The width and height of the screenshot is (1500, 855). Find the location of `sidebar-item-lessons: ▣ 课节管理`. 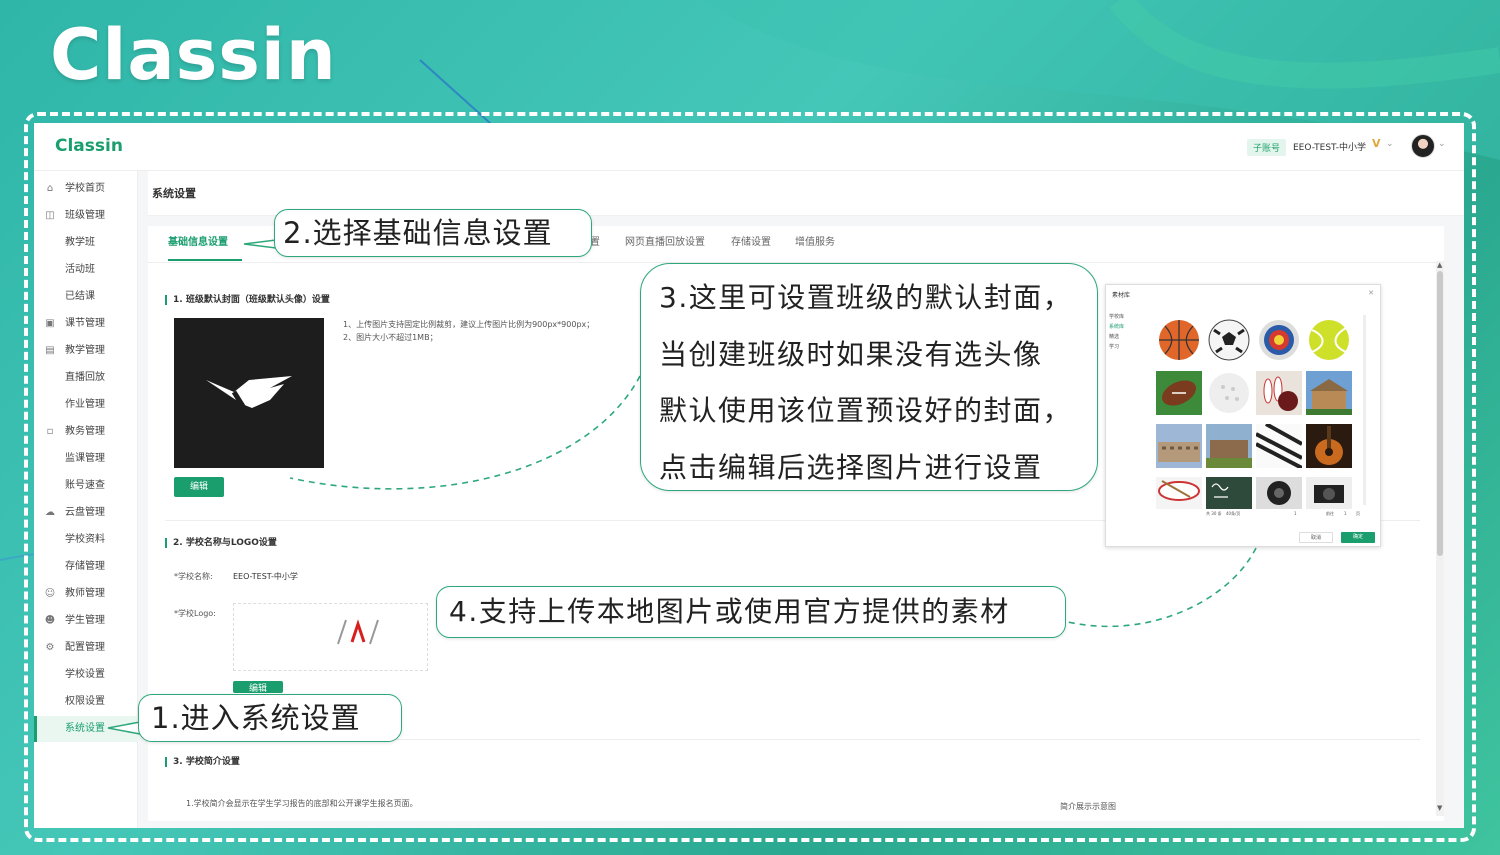

sidebar-item-lessons: ▣ 课节管理 is located at coordinates (86, 324).